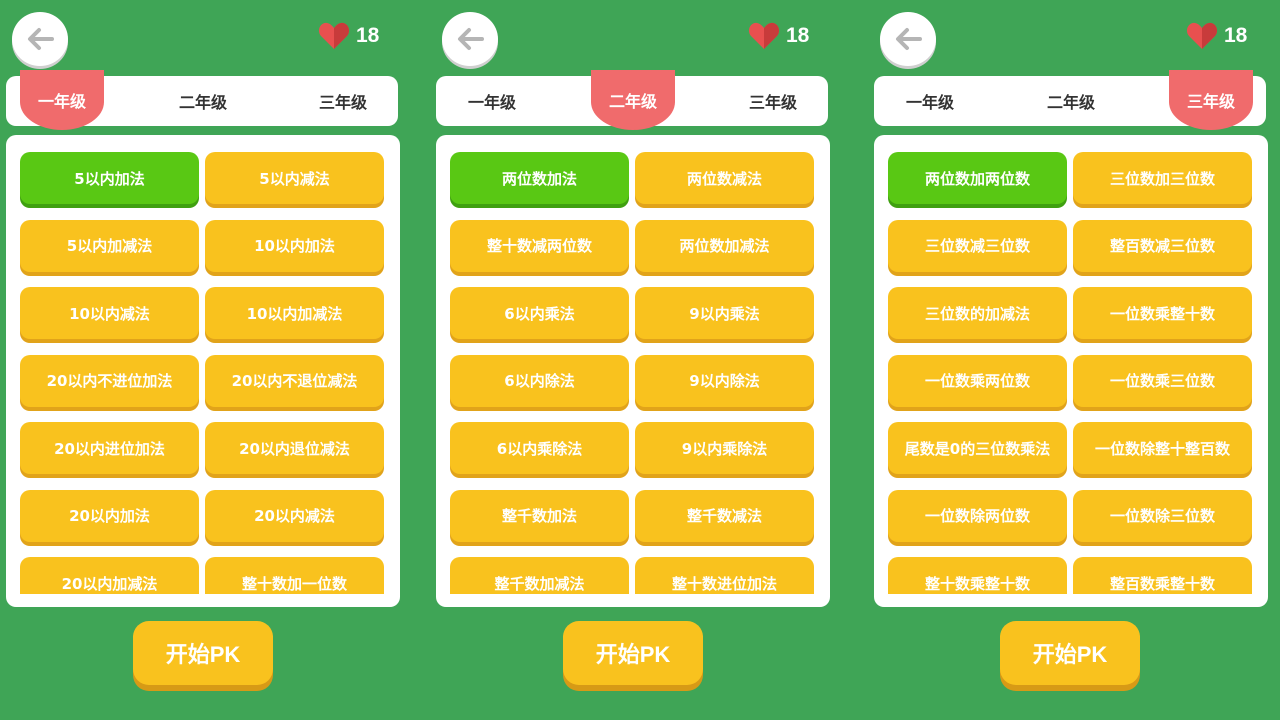 The height and width of the screenshot is (720, 1280). Describe the element at coordinates (539, 515) in the screenshot. I see `topic-button: 整千数加法` at that location.